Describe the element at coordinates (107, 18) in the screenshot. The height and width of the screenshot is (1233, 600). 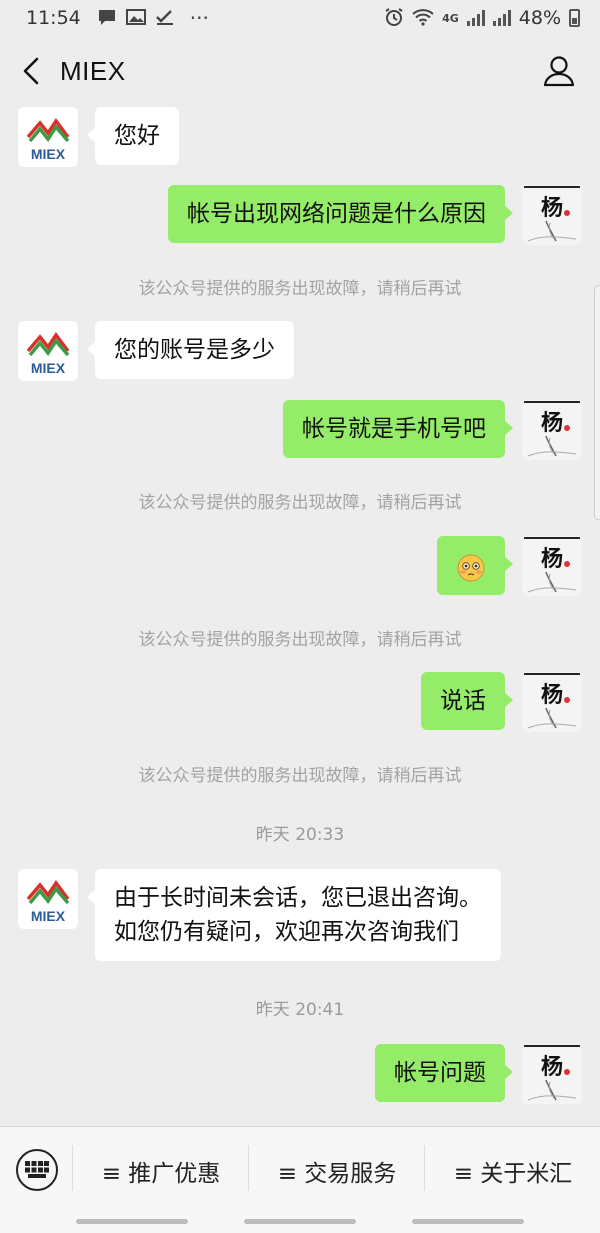
I see `message-icon` at that location.